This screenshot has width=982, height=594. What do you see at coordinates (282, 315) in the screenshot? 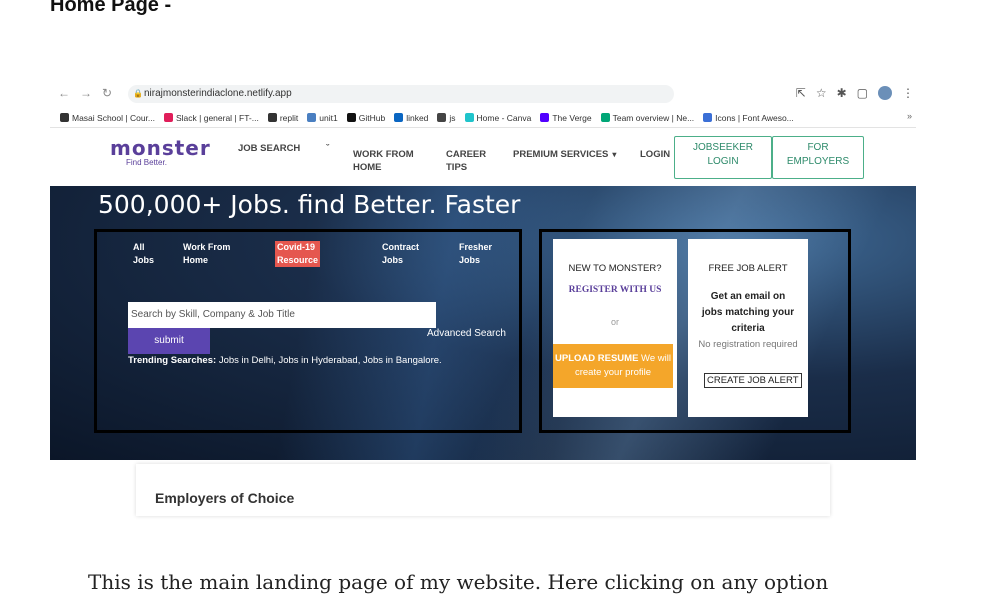
I see `search-input: Search by Skill, Company & Job Title` at bounding box center [282, 315].